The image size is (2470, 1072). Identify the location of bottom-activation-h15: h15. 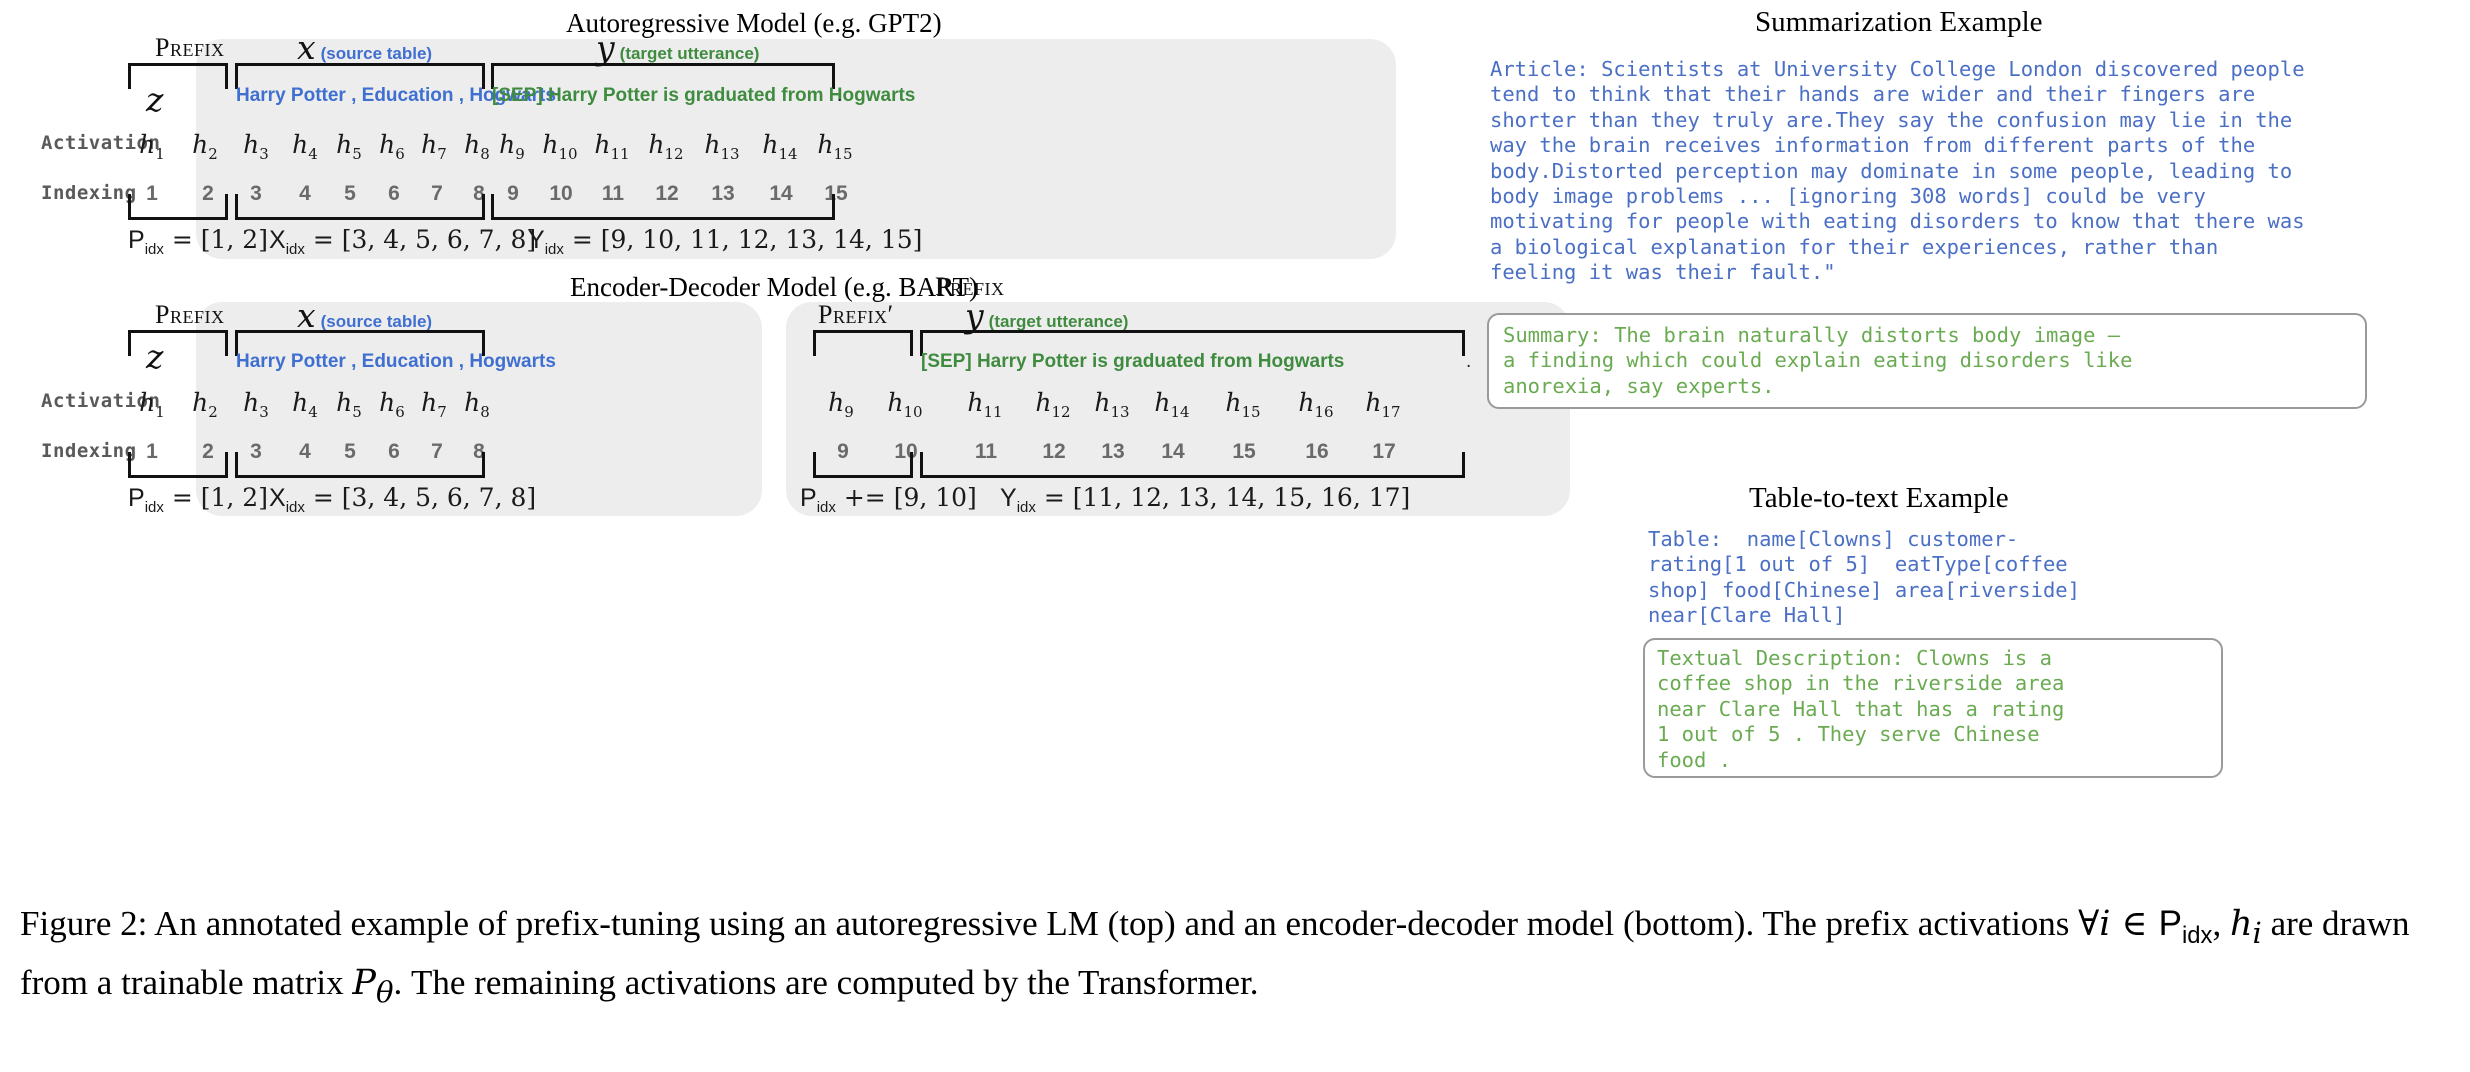
(1243, 404).